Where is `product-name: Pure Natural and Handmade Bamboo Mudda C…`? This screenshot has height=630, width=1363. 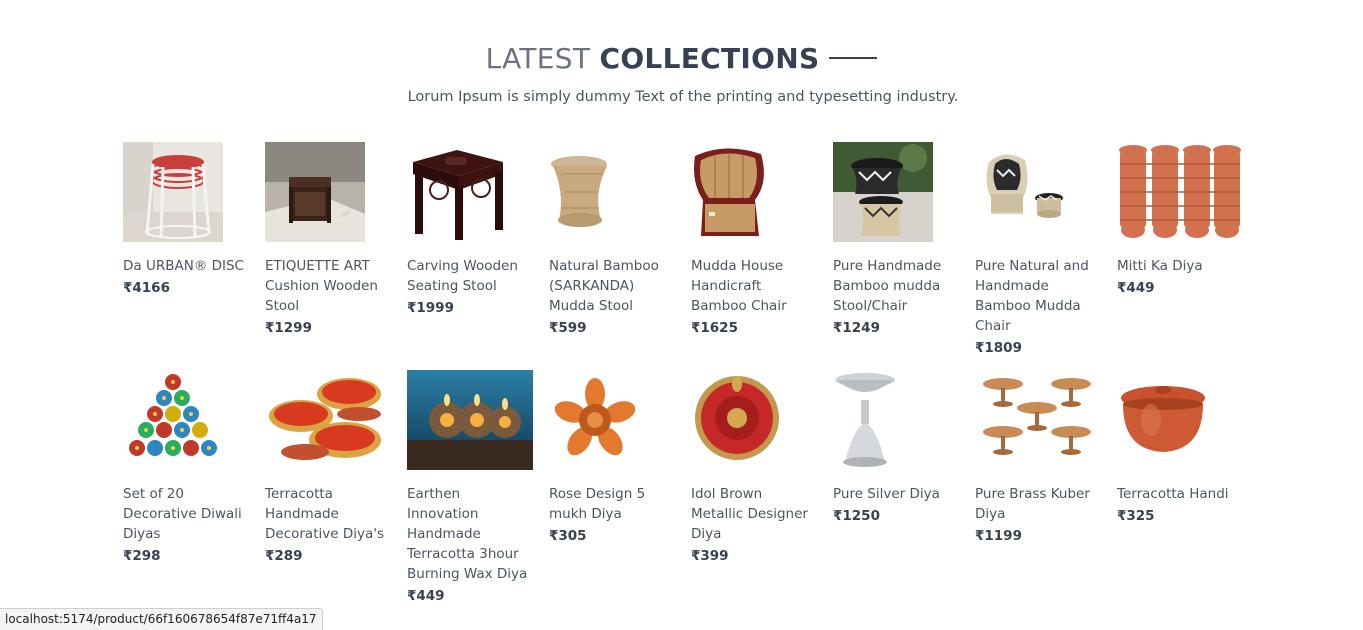 product-name: Pure Natural and Handmade Bamboo Mudda C… is located at coordinates (1032, 296).